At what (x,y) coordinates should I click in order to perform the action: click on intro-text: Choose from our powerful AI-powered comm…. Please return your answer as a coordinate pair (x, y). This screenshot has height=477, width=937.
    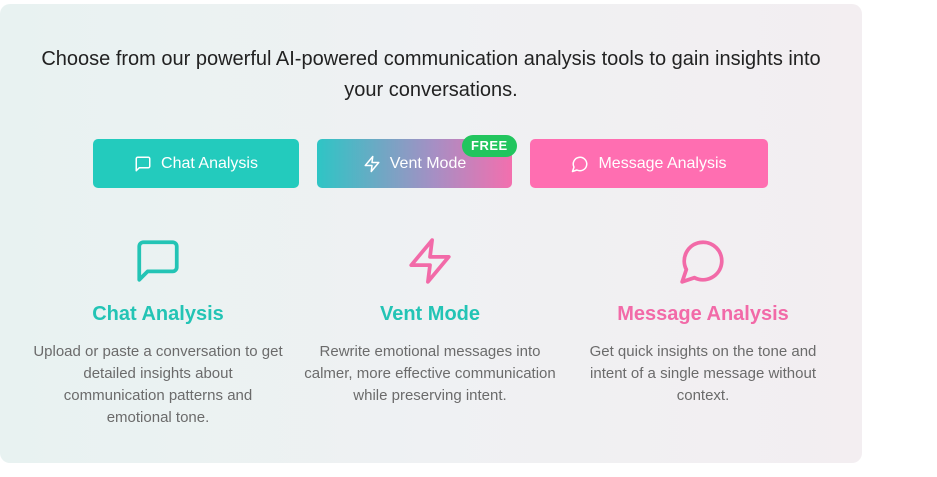
    Looking at the image, I should click on (431, 74).